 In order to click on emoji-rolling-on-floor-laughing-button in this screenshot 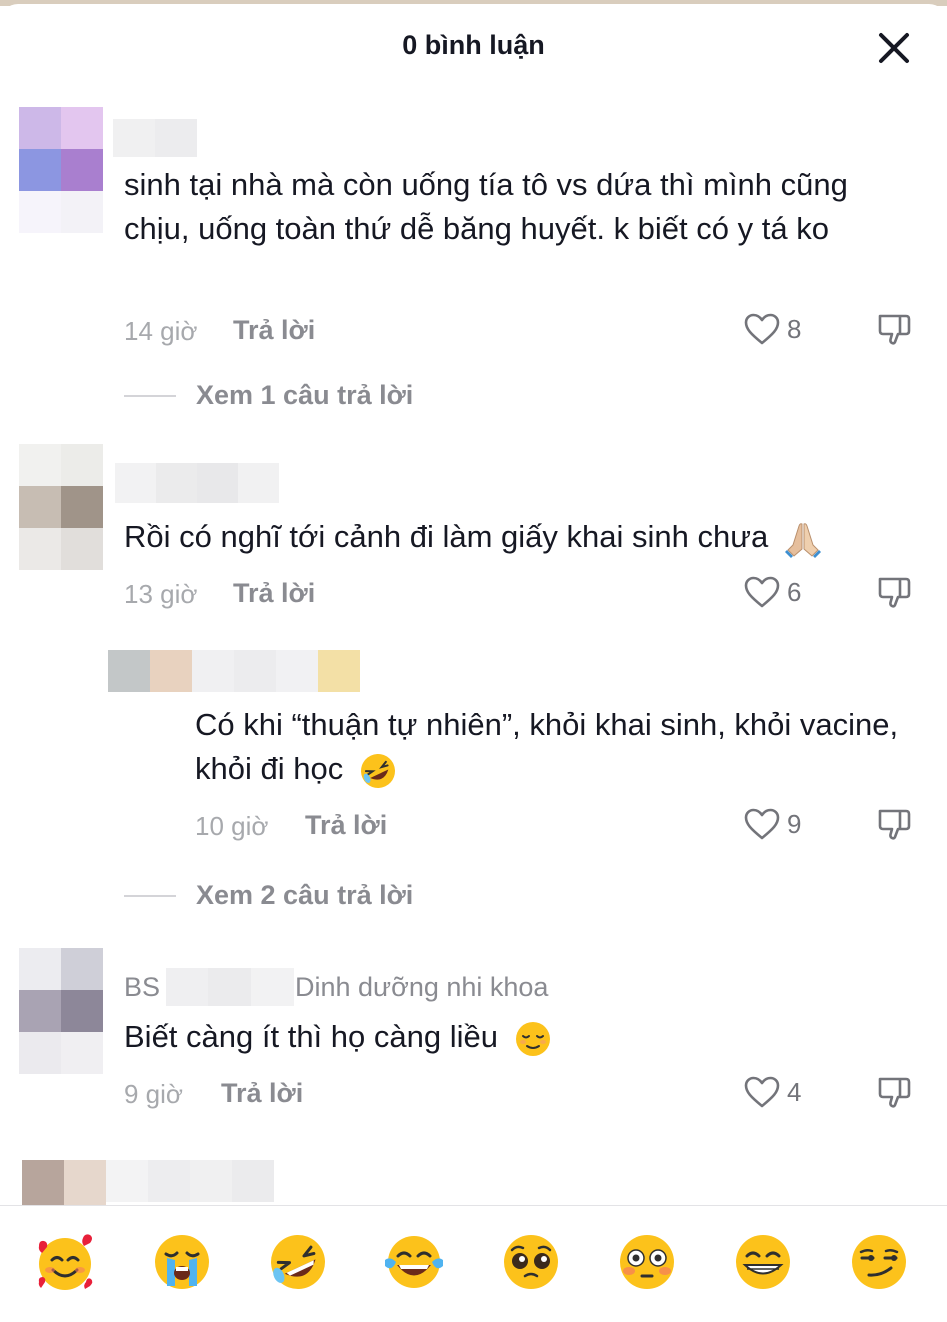, I will do `click(298, 1262)`.